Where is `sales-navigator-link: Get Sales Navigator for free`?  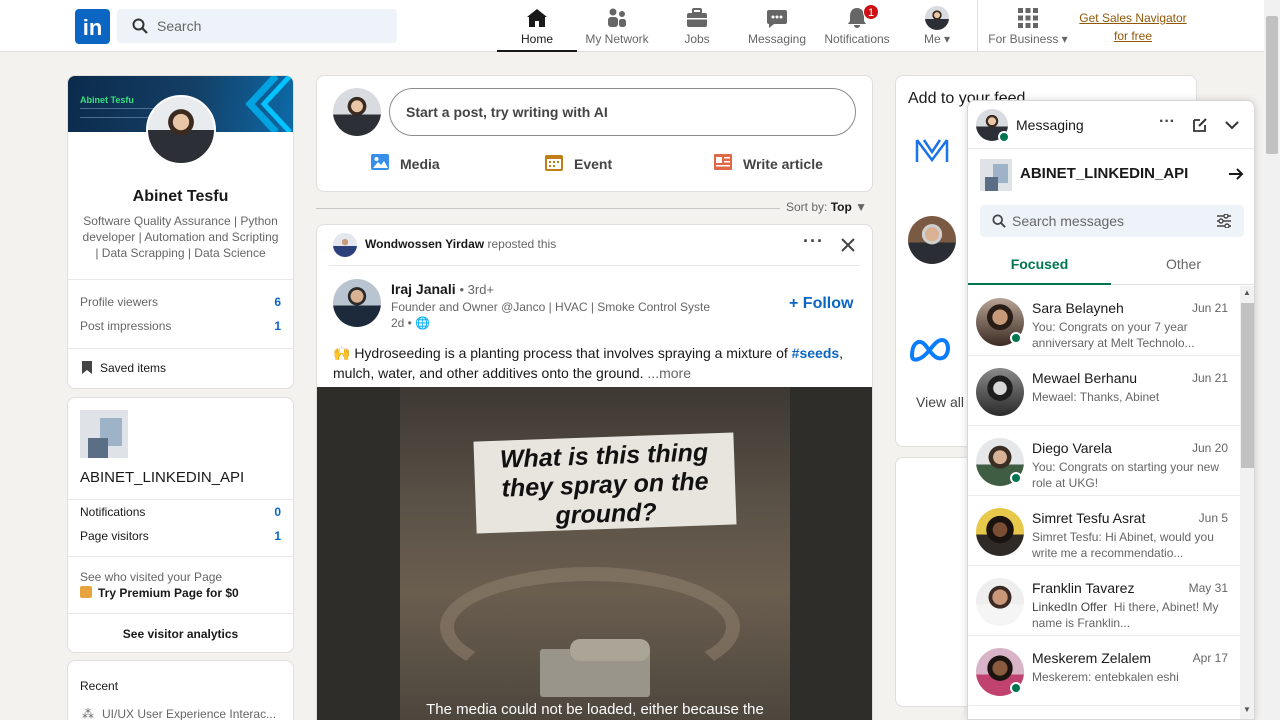 sales-navigator-link: Get Sales Navigator for free is located at coordinates (1133, 27).